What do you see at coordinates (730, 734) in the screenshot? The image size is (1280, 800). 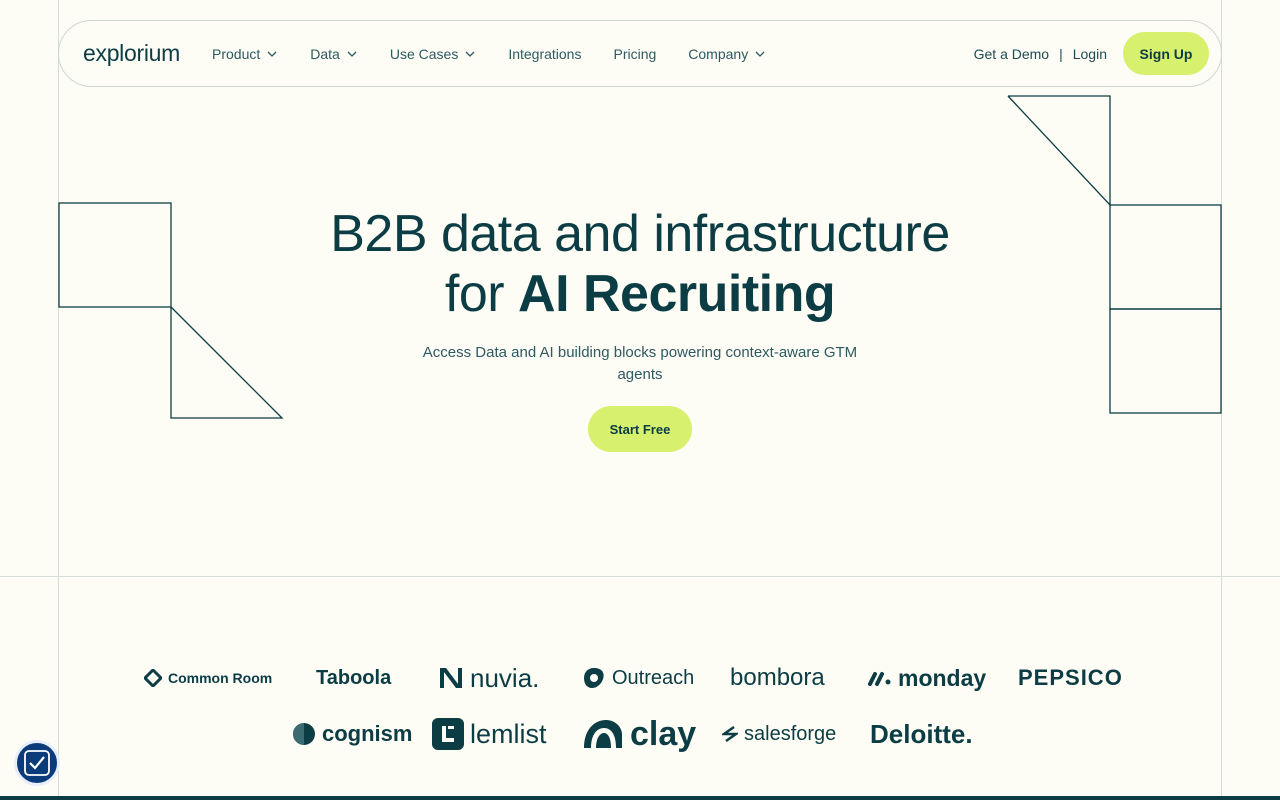 I see `salesforge-icon` at bounding box center [730, 734].